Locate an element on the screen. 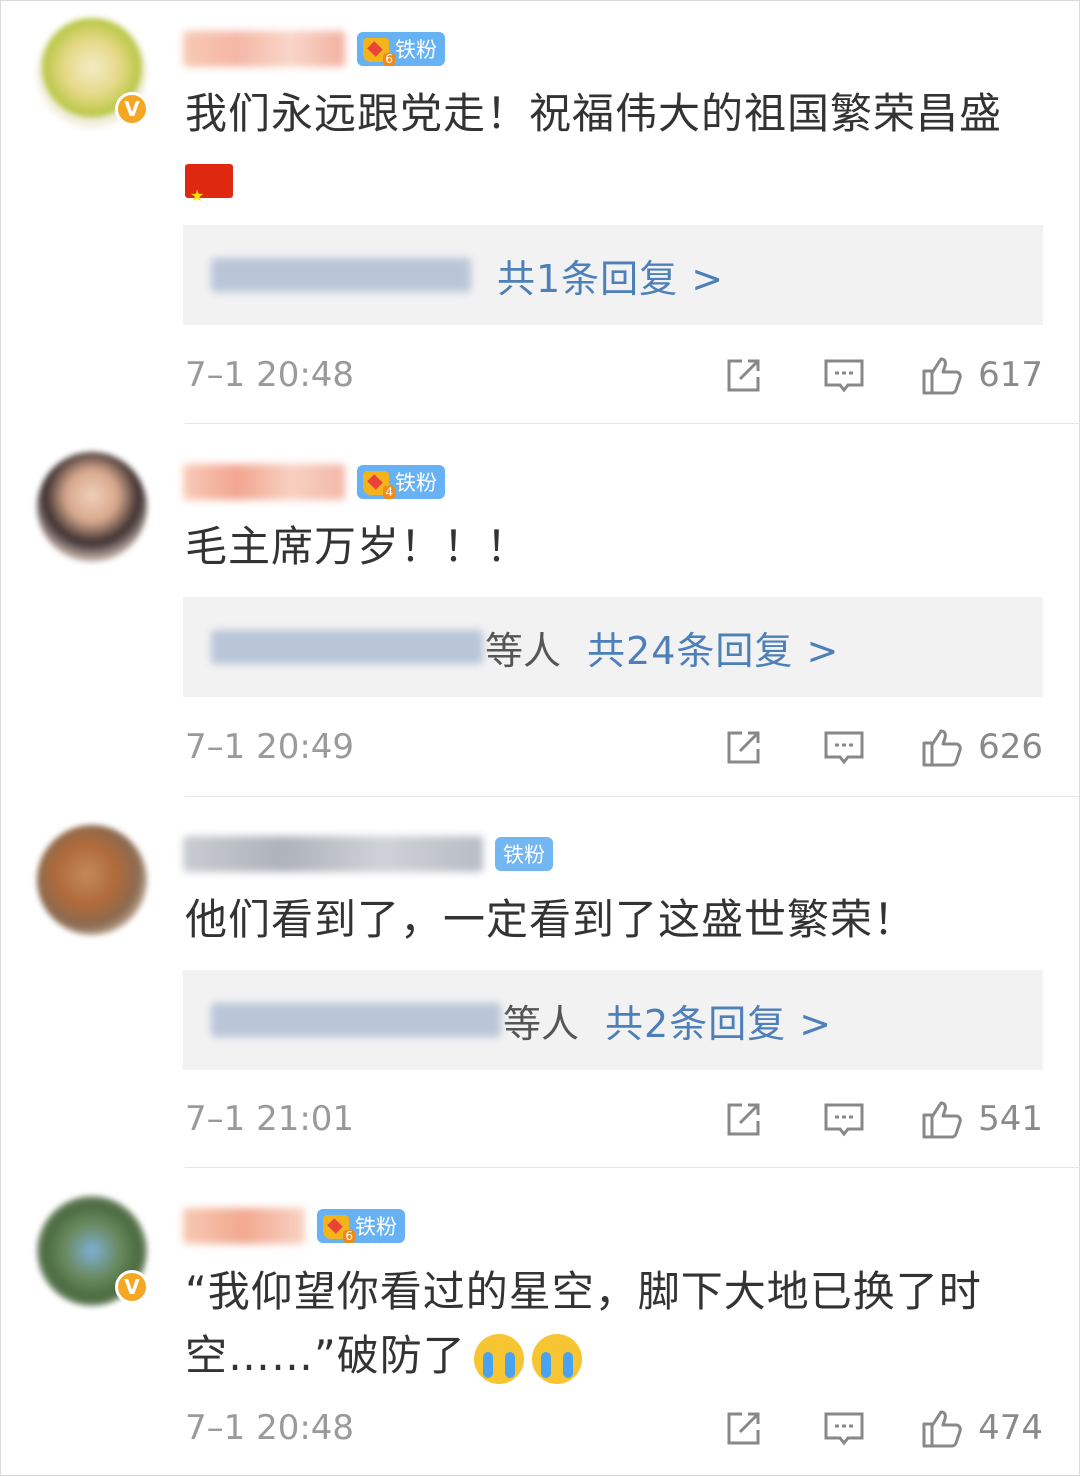 This screenshot has width=1080, height=1476. reply-preview: 等人 共24条回复 > is located at coordinates (613, 647).